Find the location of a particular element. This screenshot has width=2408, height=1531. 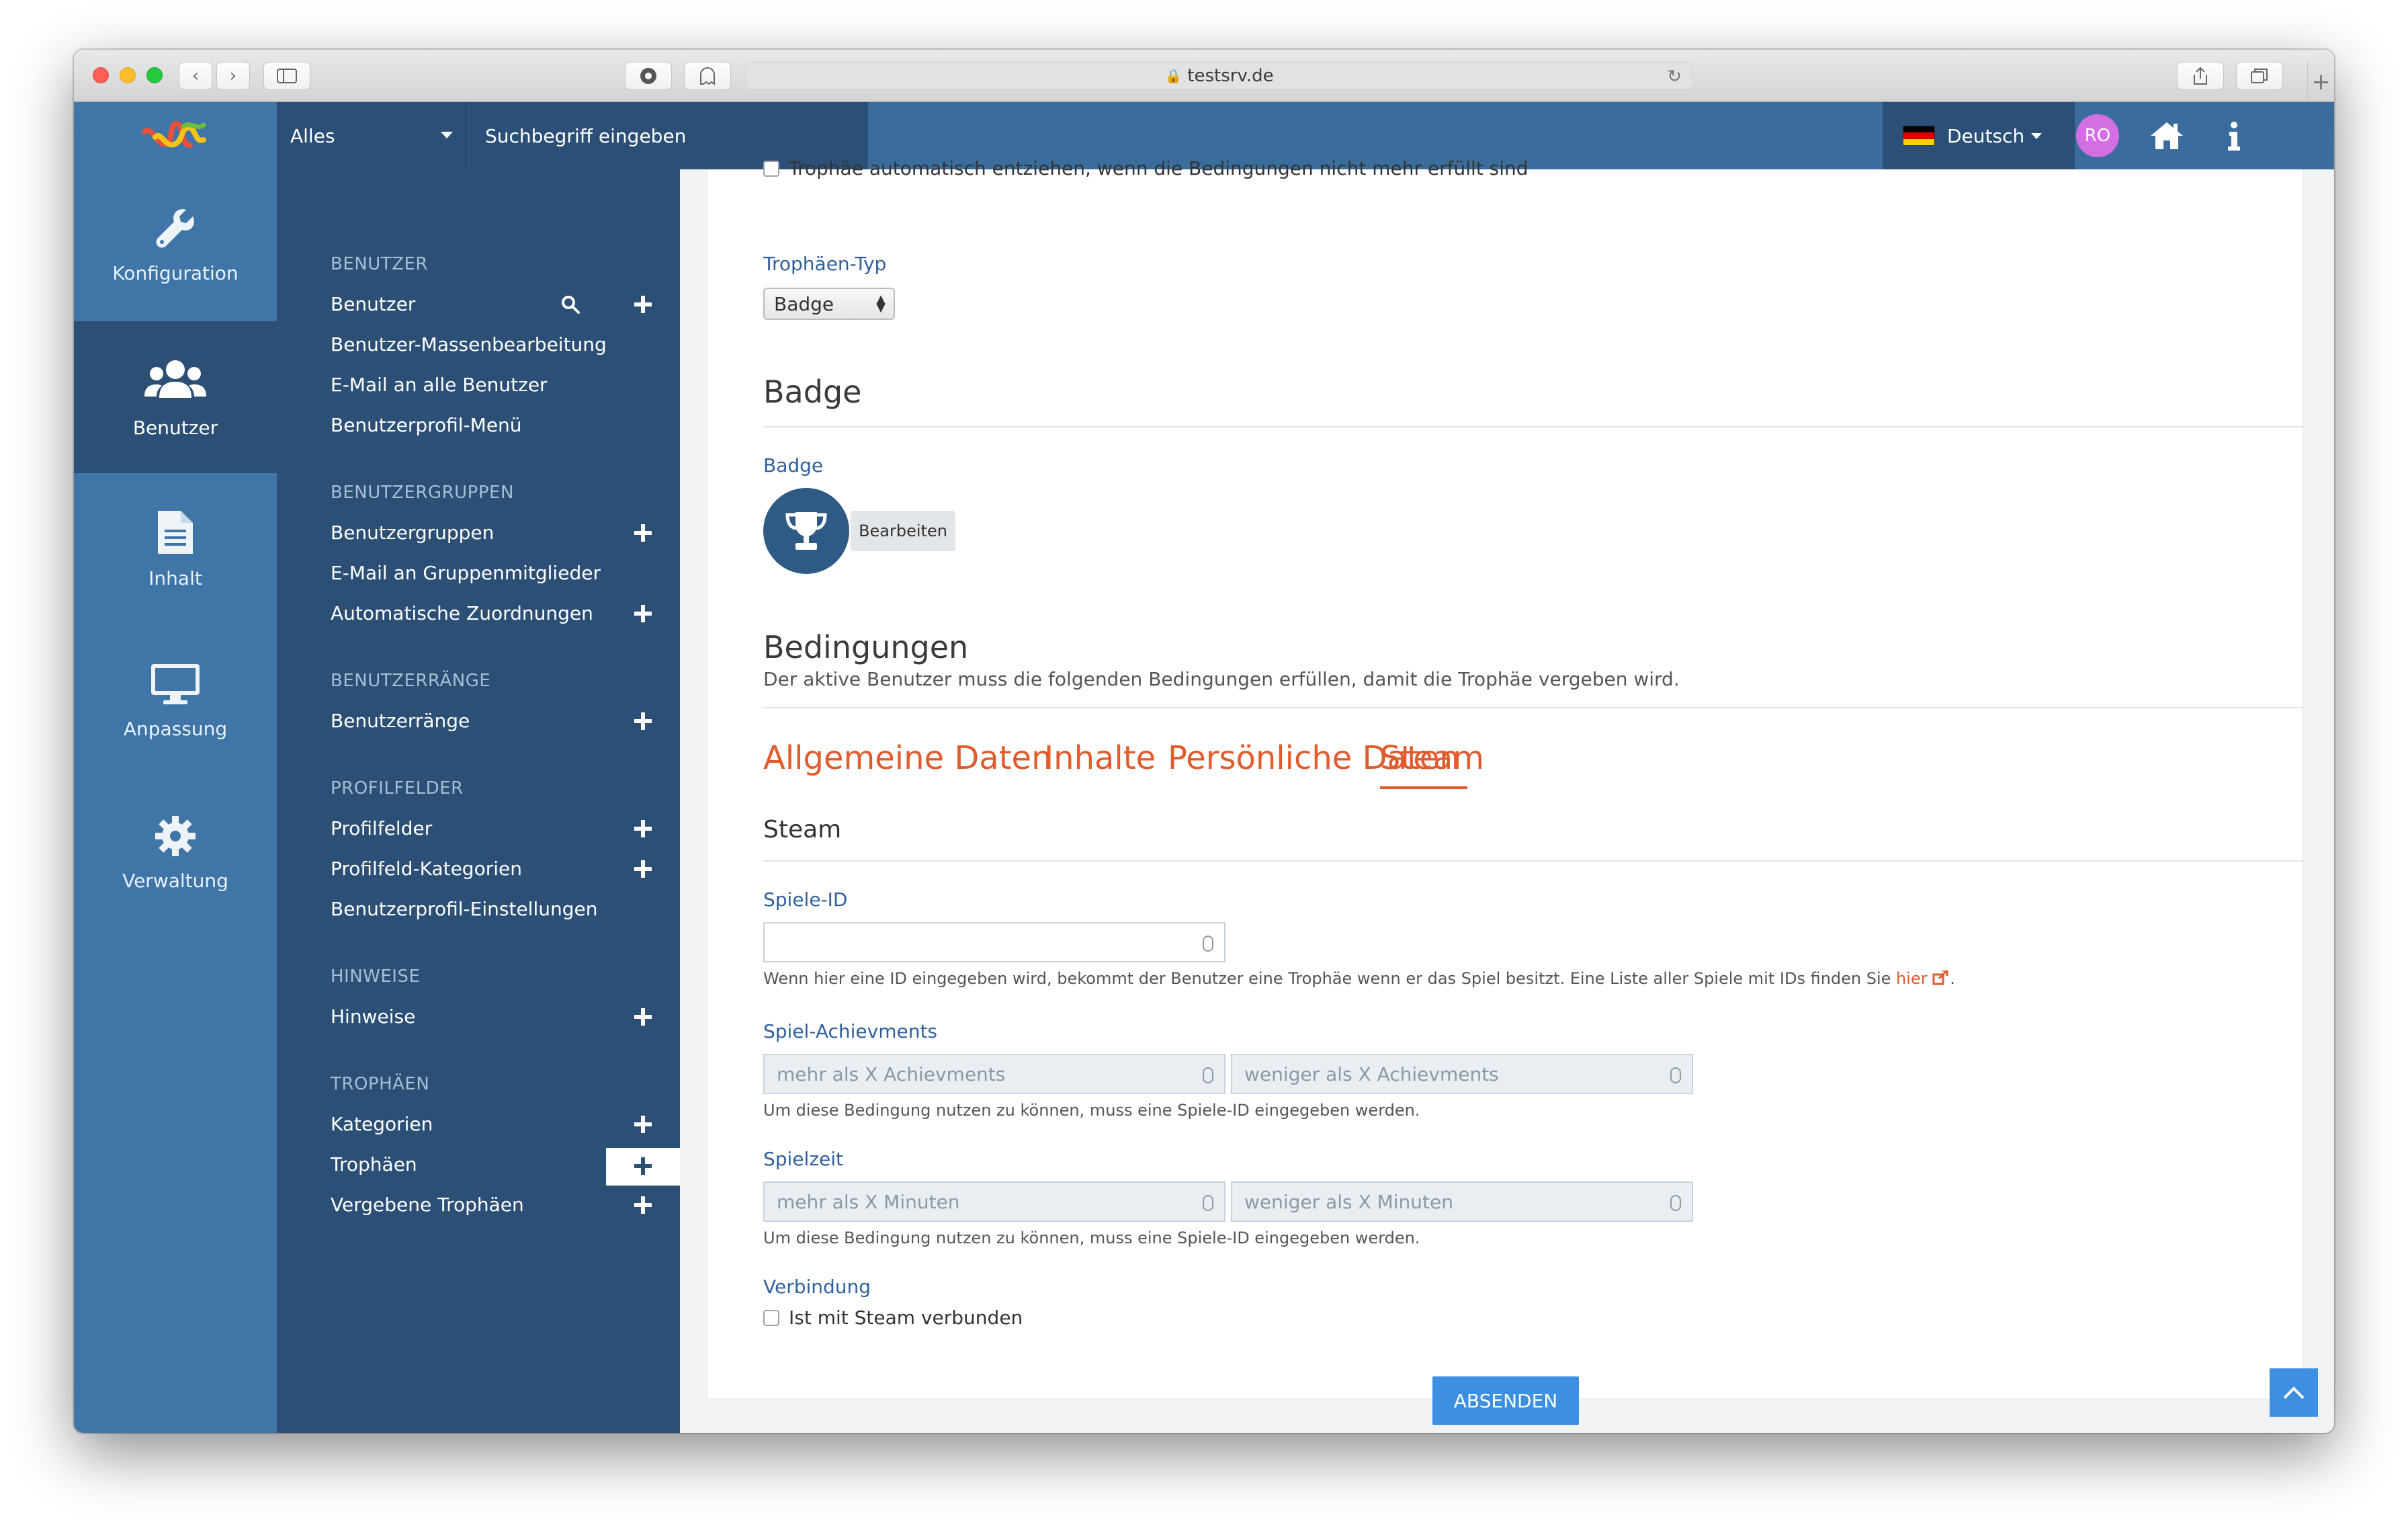

new-tab-button: + is located at coordinates (2320, 82).